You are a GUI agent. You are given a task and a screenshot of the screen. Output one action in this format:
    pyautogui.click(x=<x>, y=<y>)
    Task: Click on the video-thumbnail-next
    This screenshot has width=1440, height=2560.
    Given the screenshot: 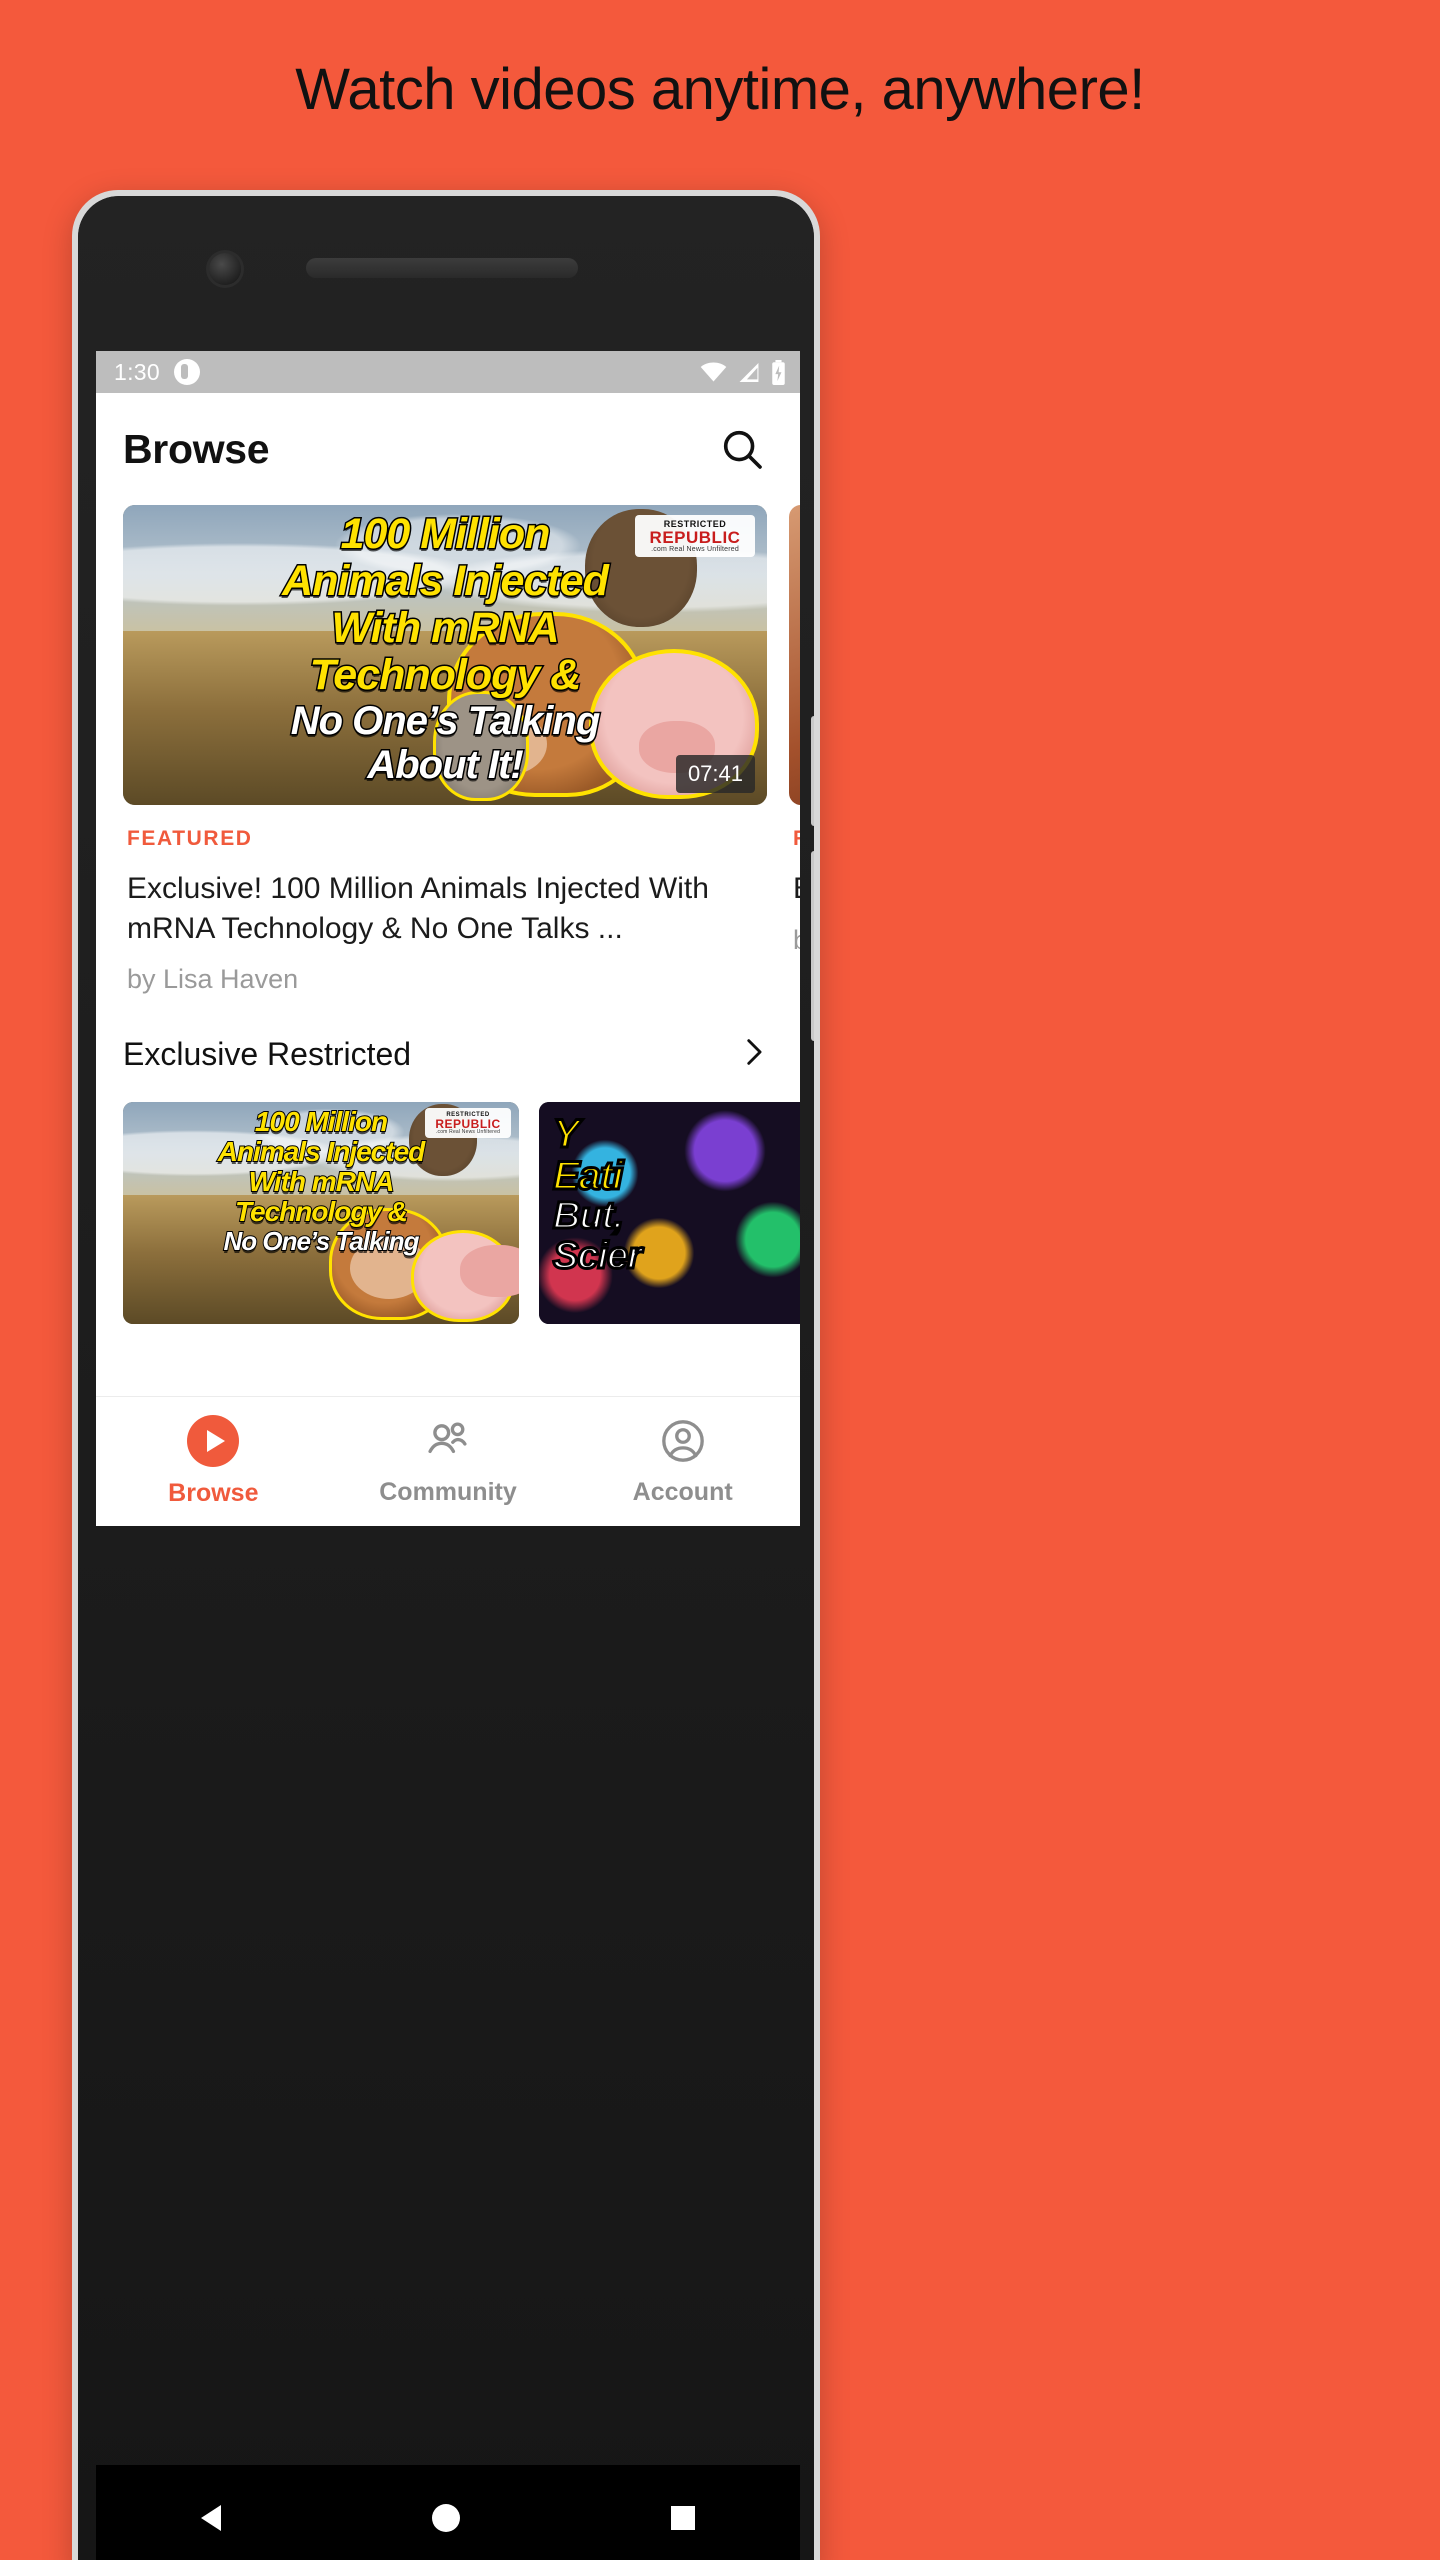 What is the action you would take?
    pyautogui.click(x=794, y=655)
    